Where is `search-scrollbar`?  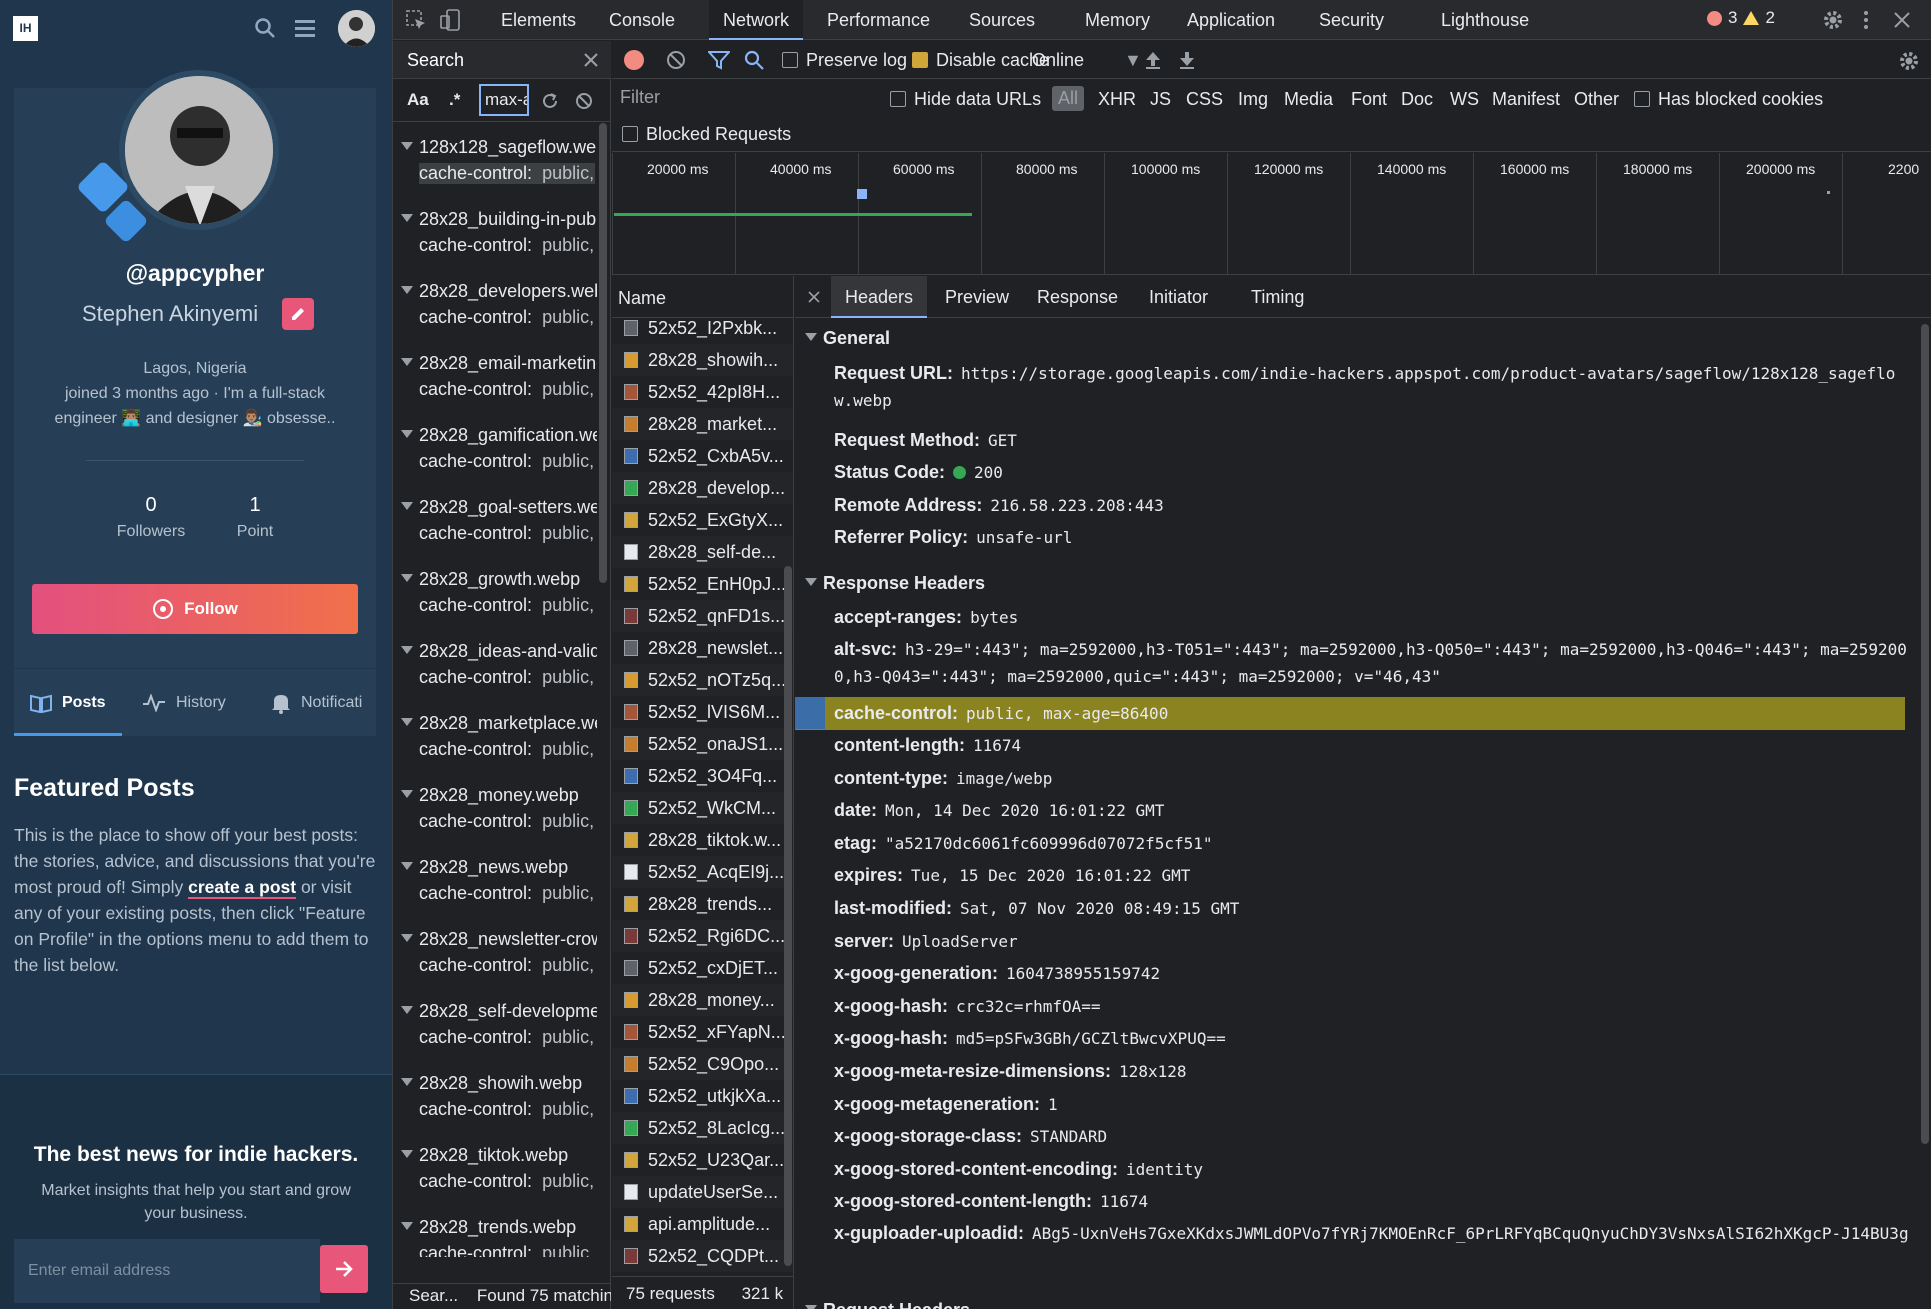
search-scrollbar is located at coordinates (603, 353).